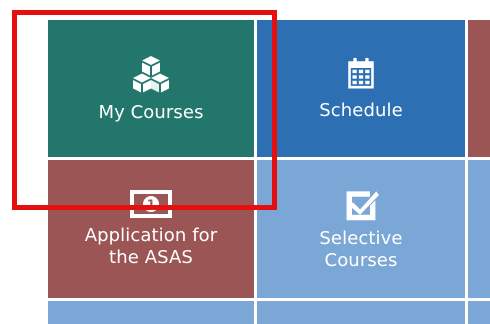 The image size is (490, 324). I want to click on application-asas-label-line2: the ASAS, so click(151, 257).